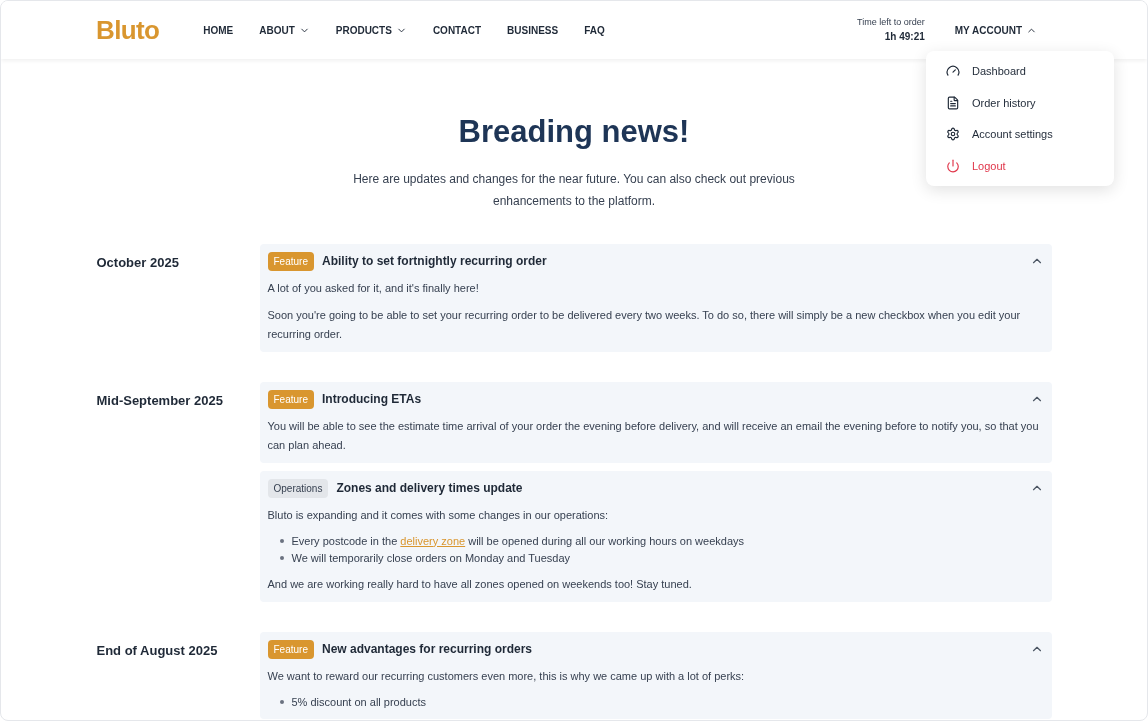  What do you see at coordinates (574, 190) in the screenshot?
I see `page-subtitle: Here are updates and changes for the near future. You can also check out previous enhancements to the platform.` at bounding box center [574, 190].